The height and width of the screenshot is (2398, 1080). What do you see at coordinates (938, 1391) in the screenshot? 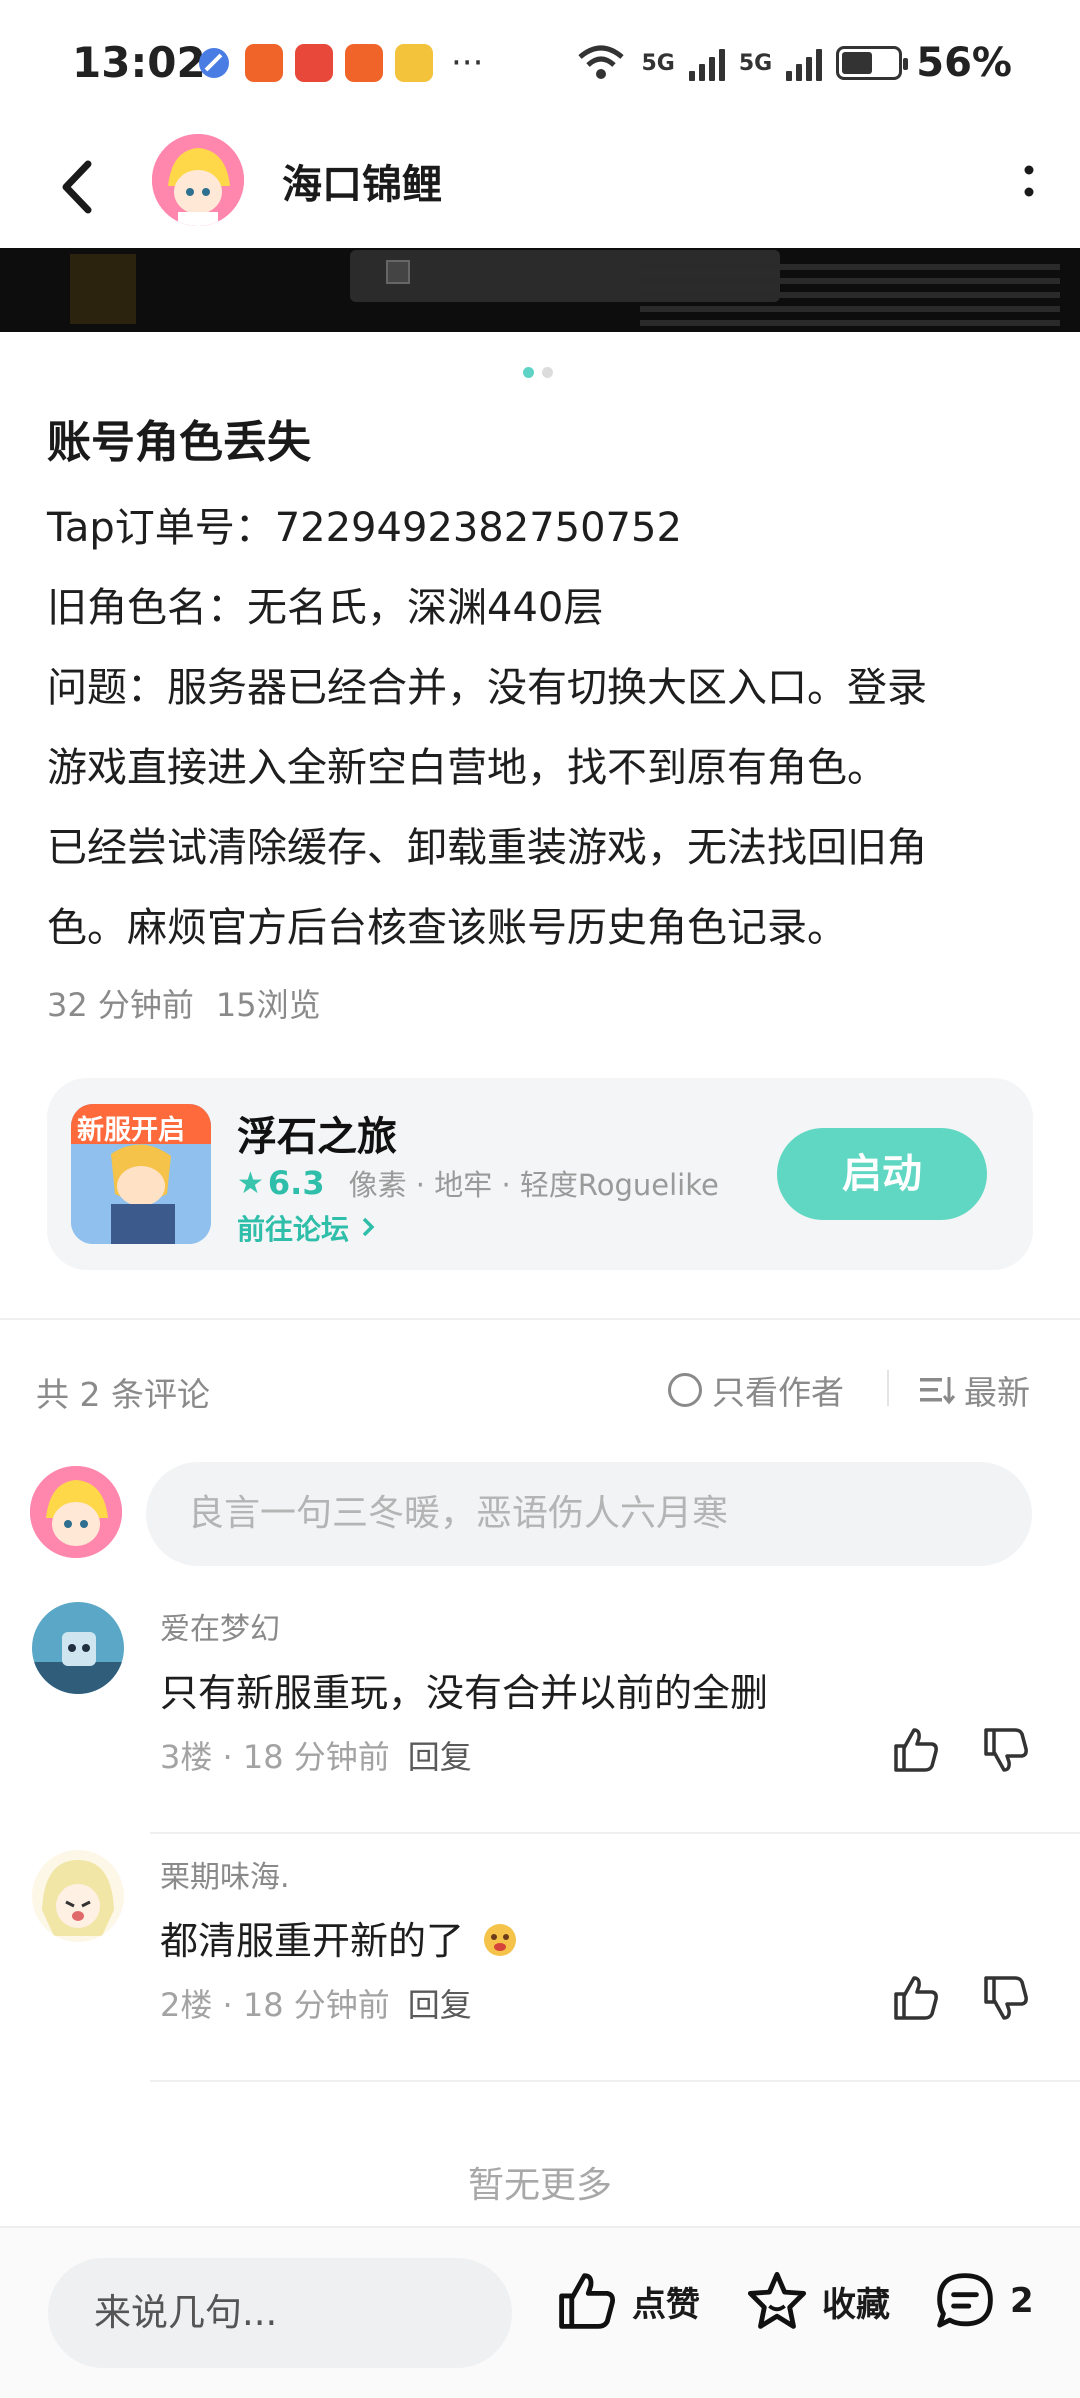
I see `sort-icon` at bounding box center [938, 1391].